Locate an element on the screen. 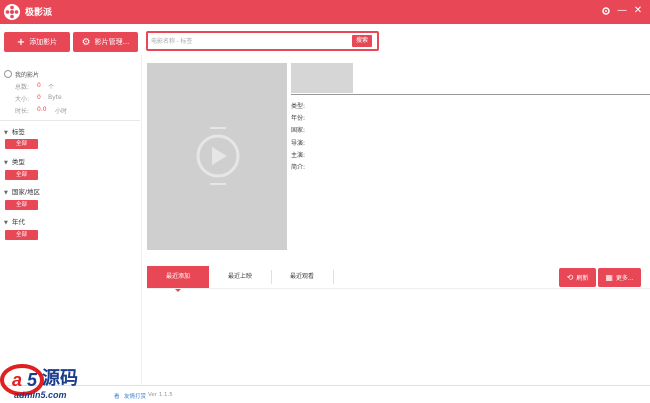 This screenshot has width=650, height=403. filter-title-label: 标签 is located at coordinates (18, 132).